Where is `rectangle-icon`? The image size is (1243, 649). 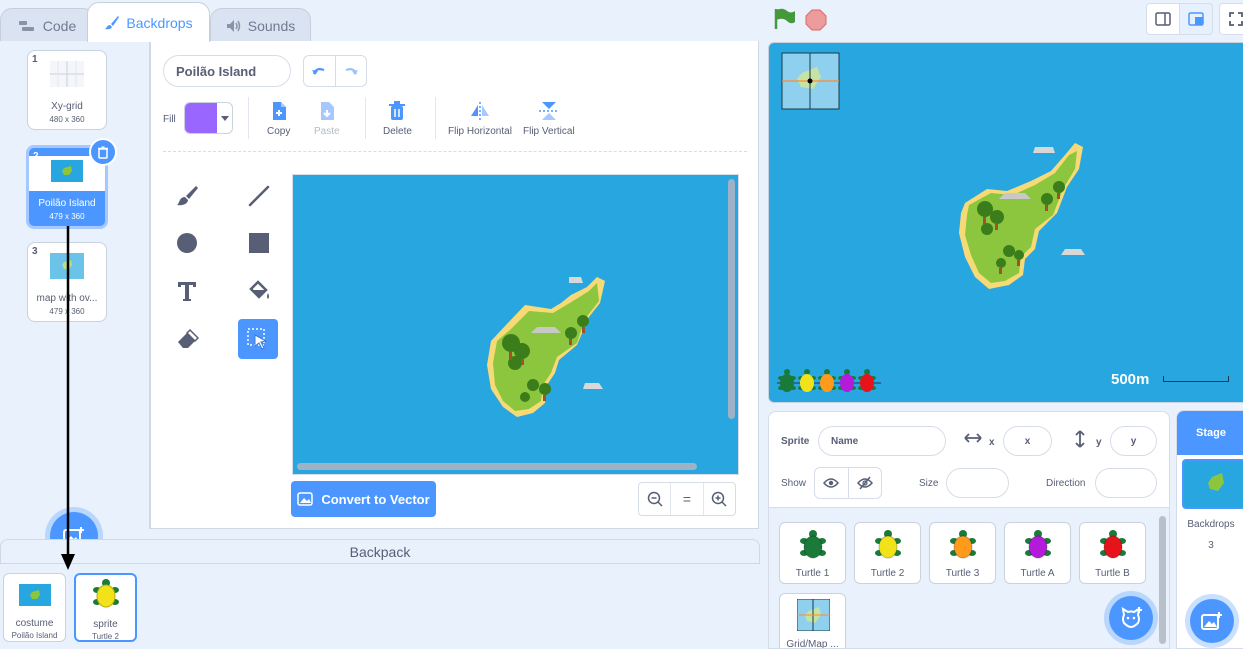 rectangle-icon is located at coordinates (259, 243).